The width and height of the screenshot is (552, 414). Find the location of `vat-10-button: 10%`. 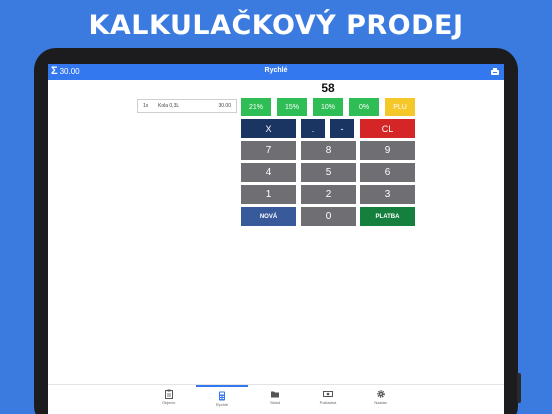

vat-10-button: 10% is located at coordinates (328, 107).